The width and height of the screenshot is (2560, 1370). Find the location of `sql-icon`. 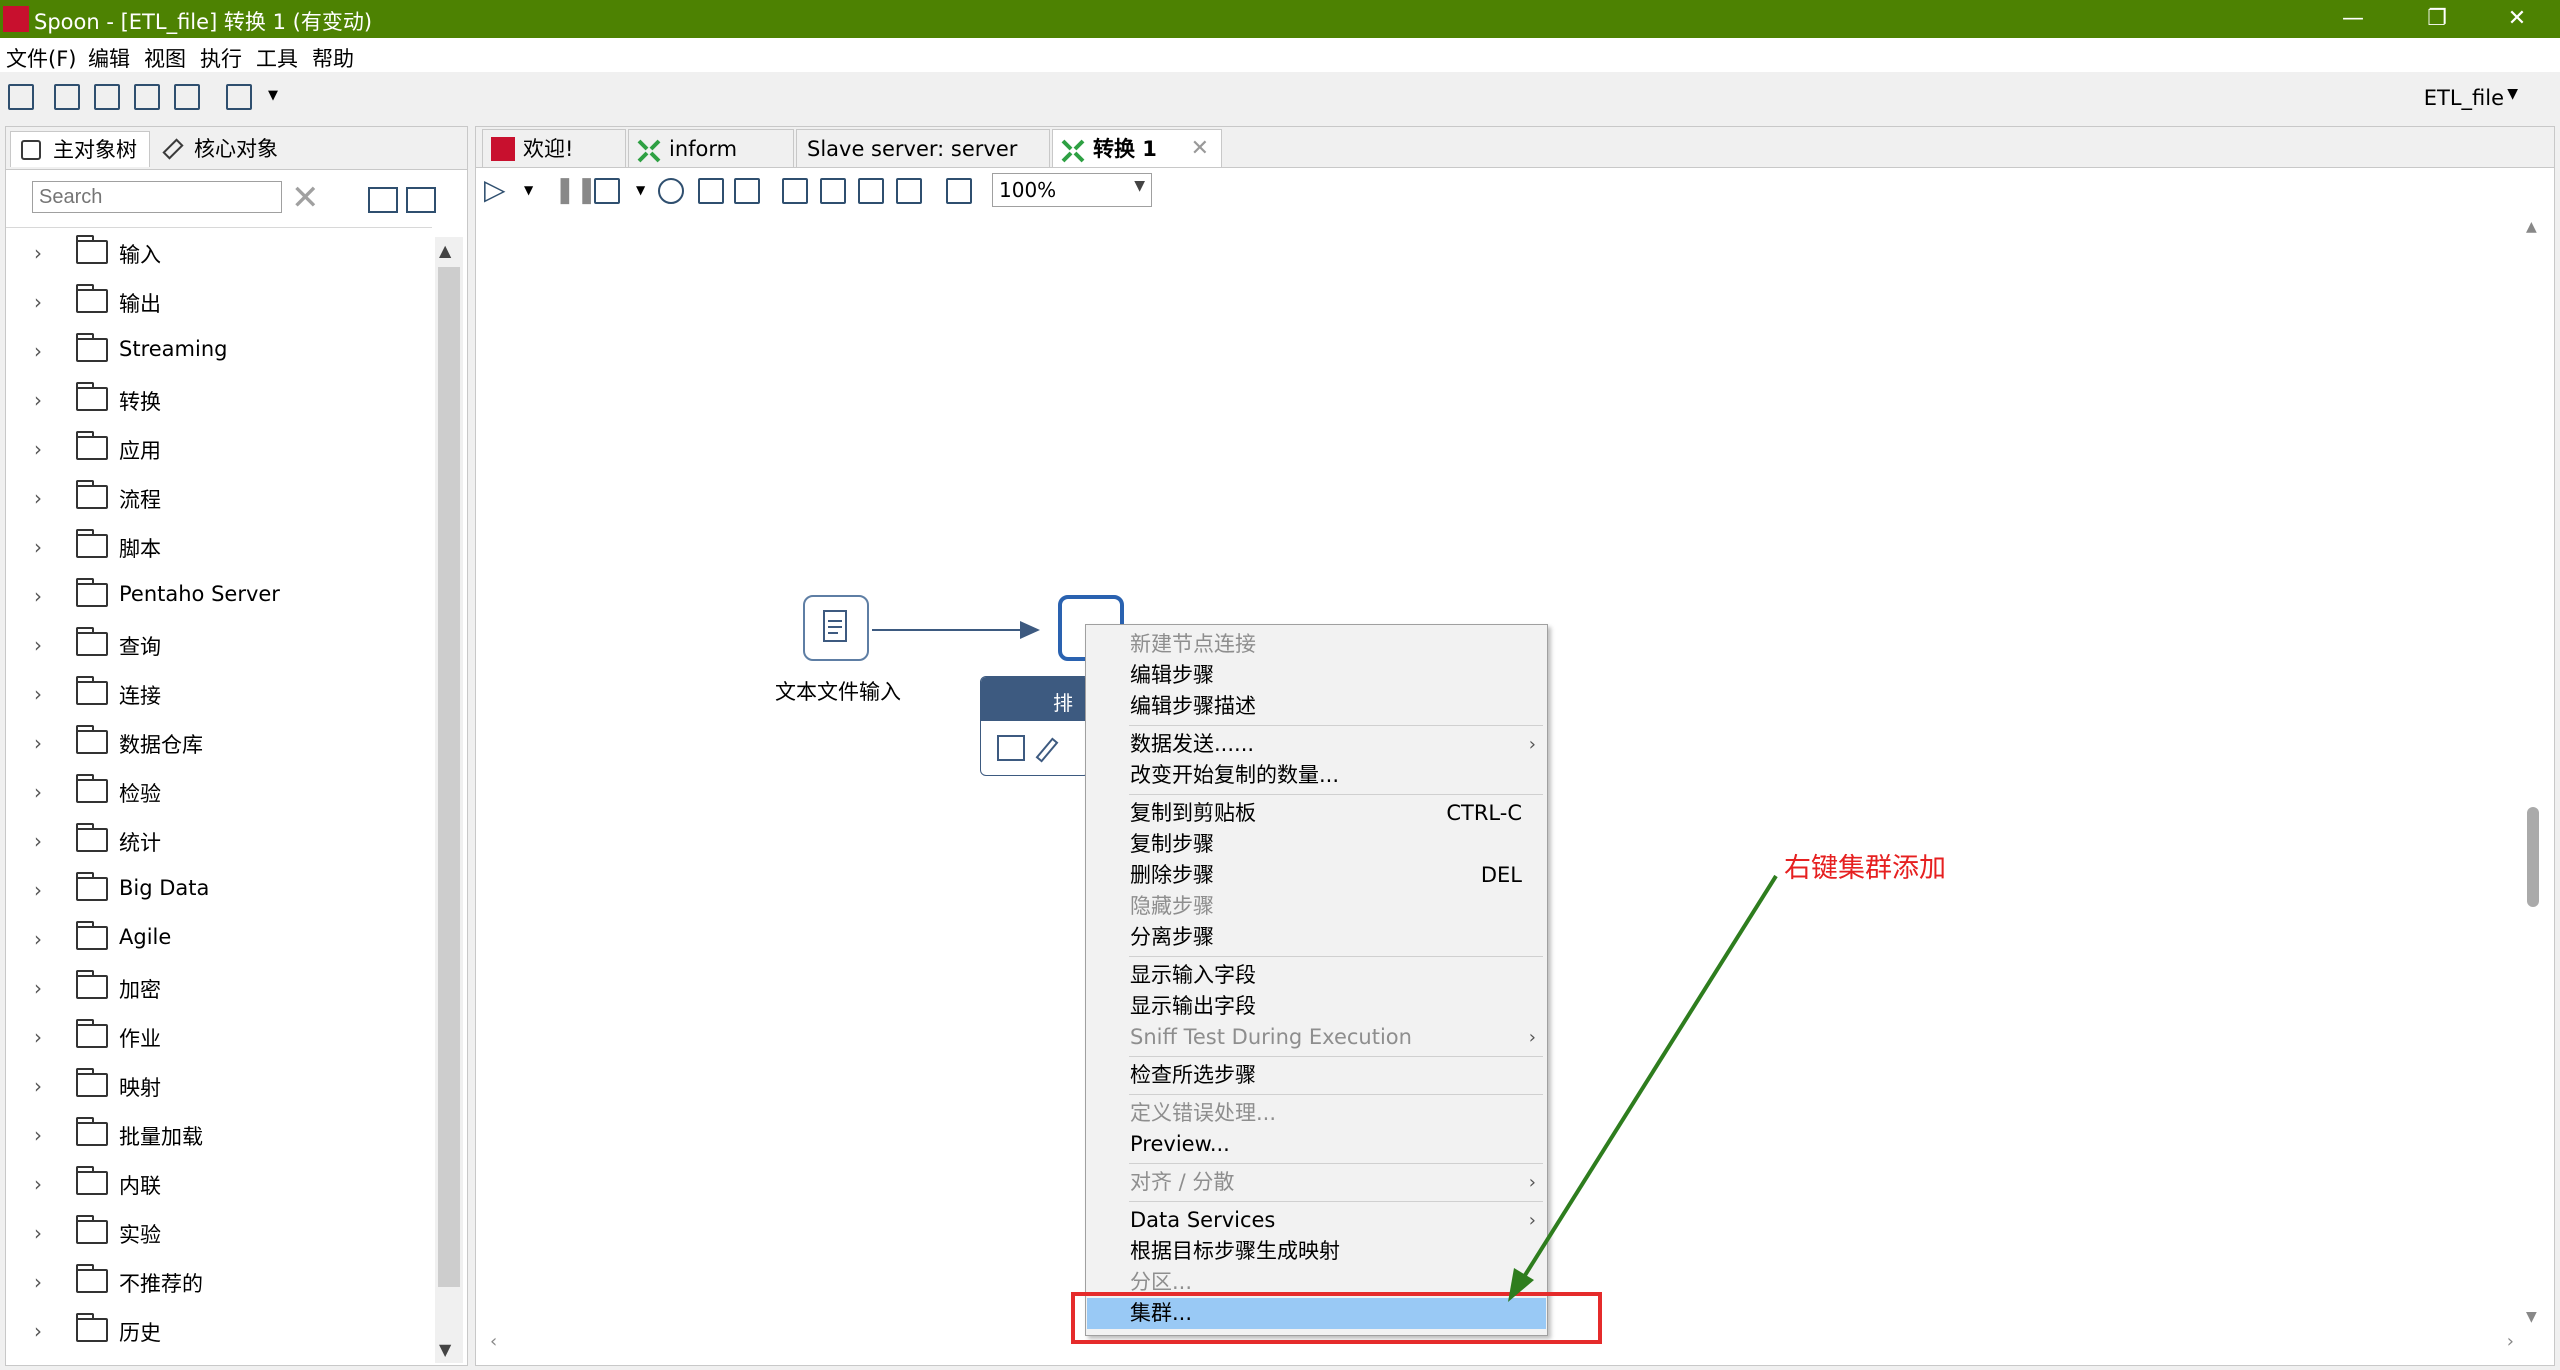

sql-icon is located at coordinates (871, 191).